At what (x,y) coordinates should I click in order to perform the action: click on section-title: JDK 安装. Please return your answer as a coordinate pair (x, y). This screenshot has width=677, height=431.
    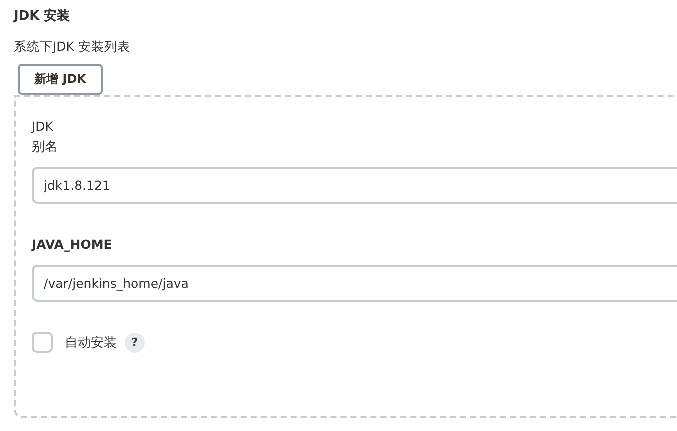
    Looking at the image, I should click on (43, 17).